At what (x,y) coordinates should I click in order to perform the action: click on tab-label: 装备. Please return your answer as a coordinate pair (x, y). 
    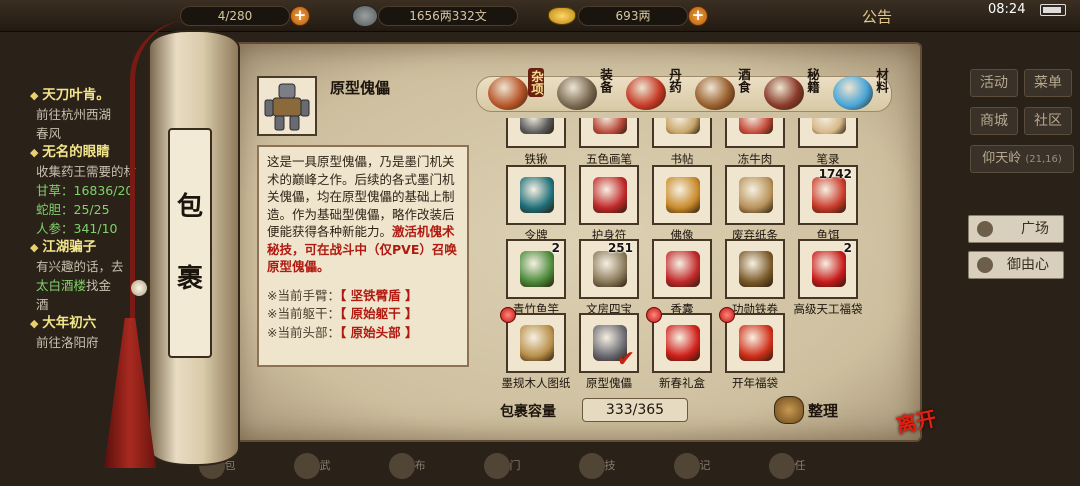
    Looking at the image, I should click on (605, 80).